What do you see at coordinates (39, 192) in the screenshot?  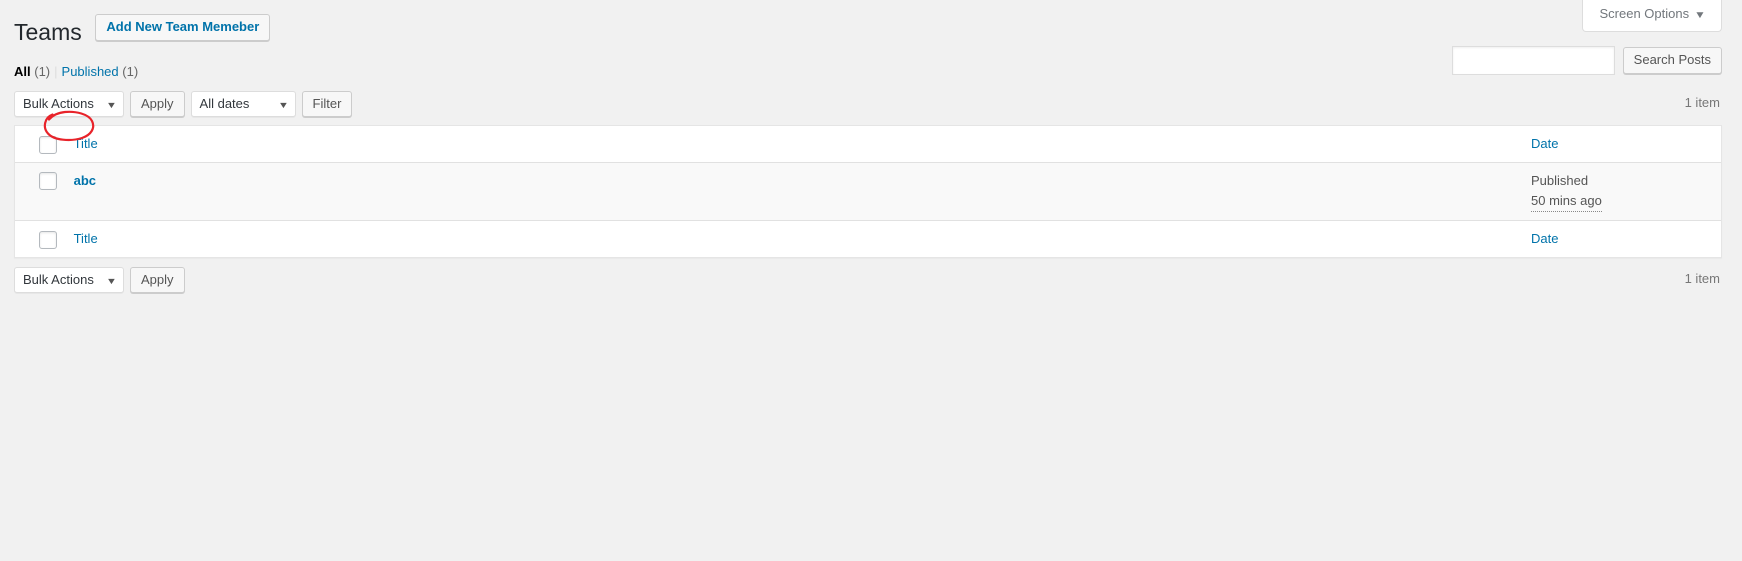 I see `row-select-cell` at bounding box center [39, 192].